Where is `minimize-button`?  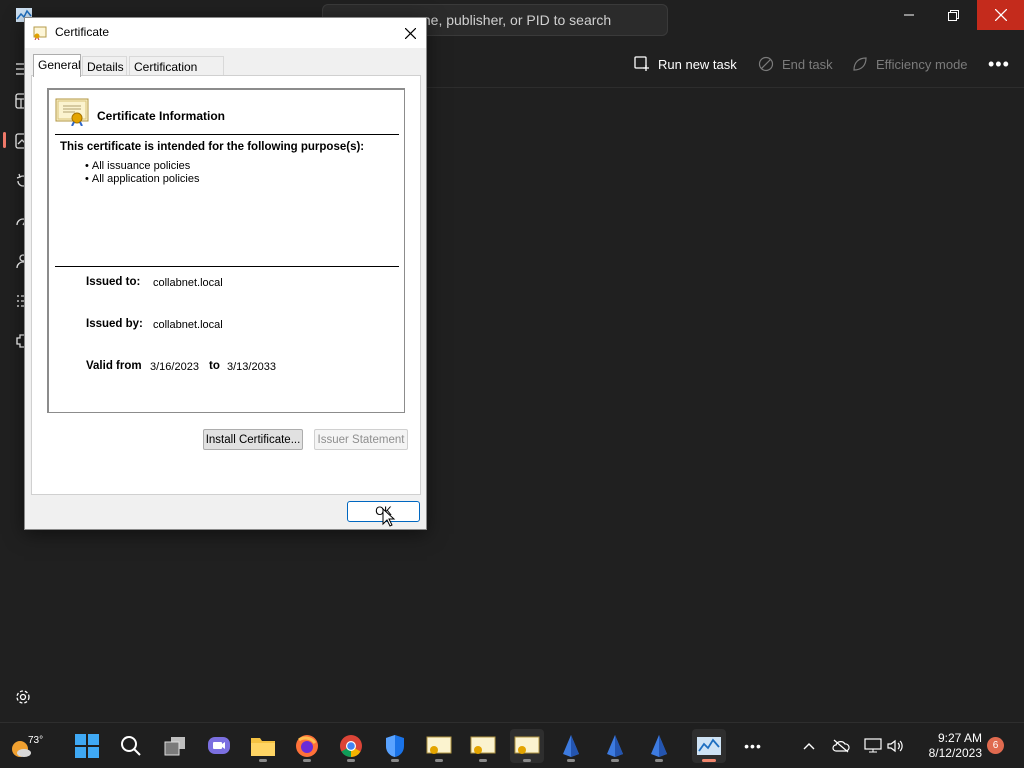
minimize-button is located at coordinates (909, 15).